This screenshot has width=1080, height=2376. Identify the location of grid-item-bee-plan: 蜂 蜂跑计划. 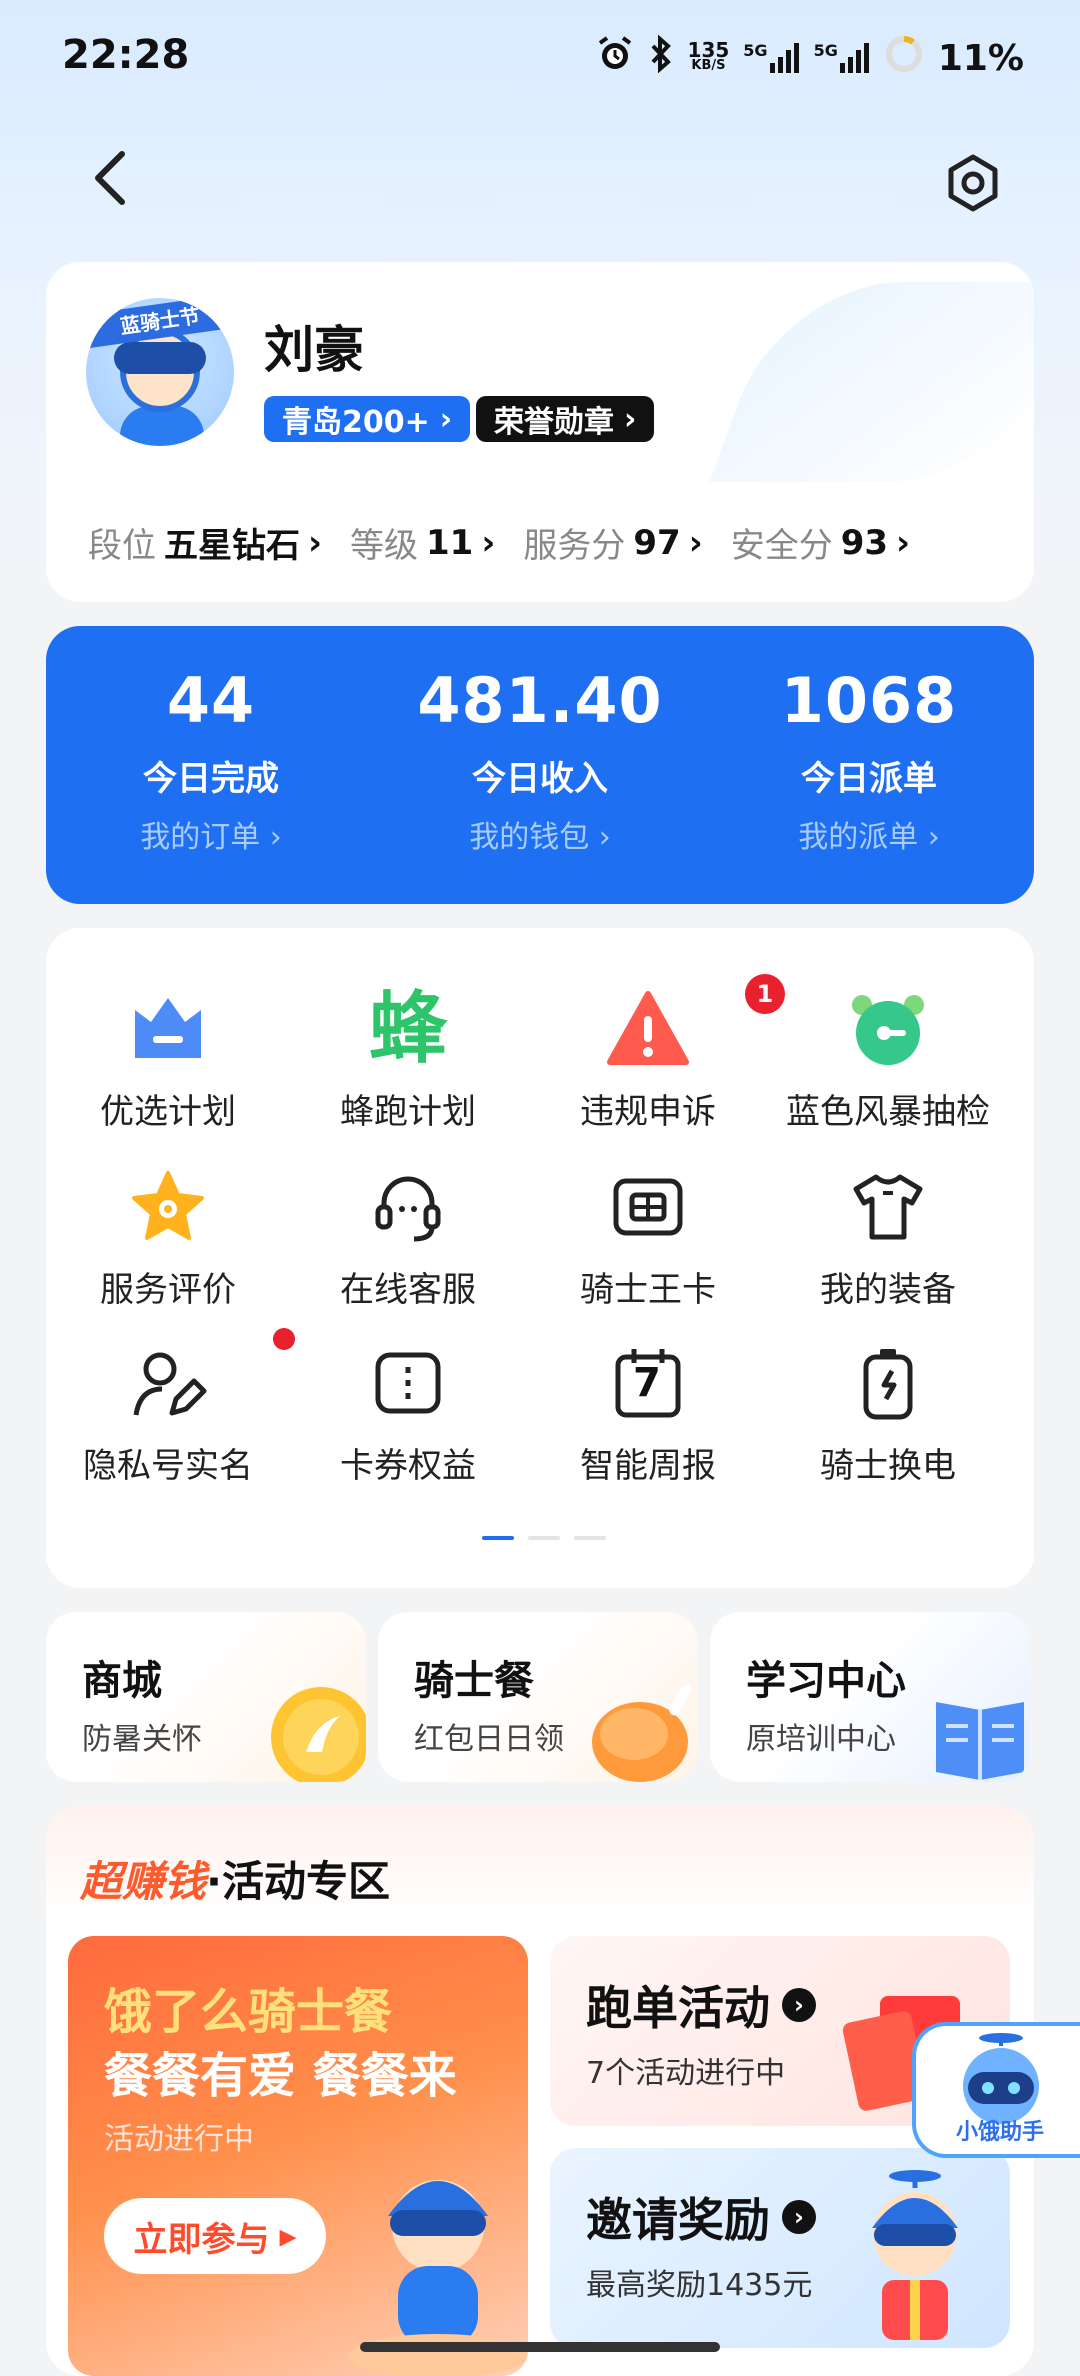
(408, 1058).